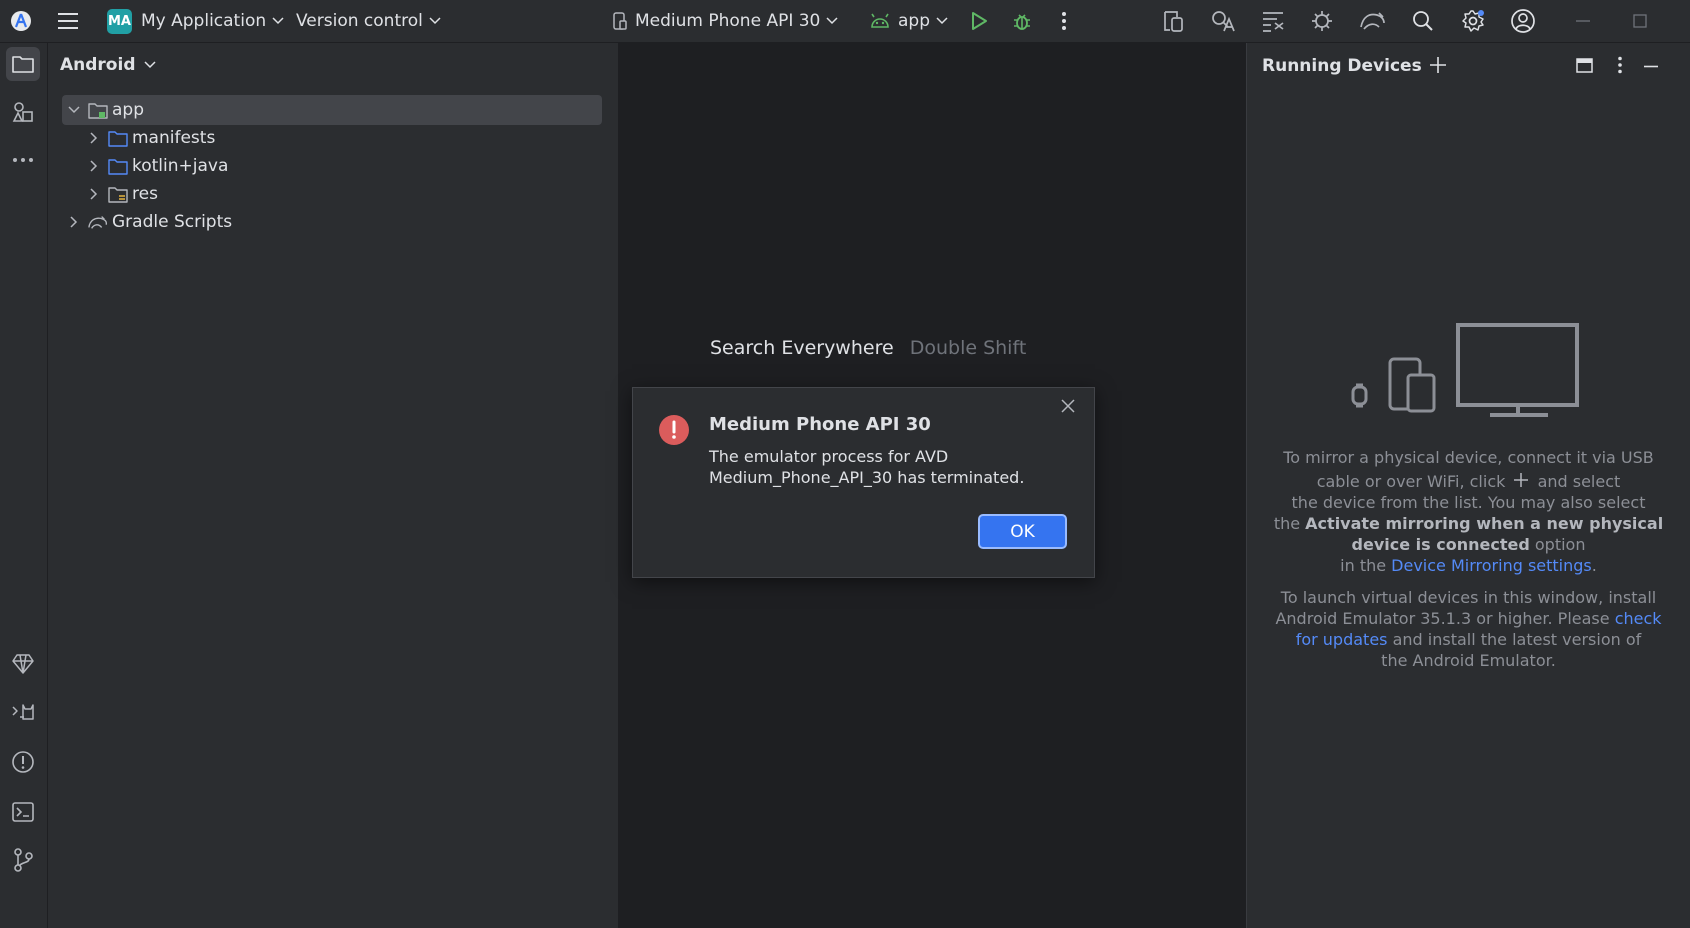 This screenshot has width=1690, height=928. What do you see at coordinates (1022, 21) in the screenshot?
I see `debug-icon` at bounding box center [1022, 21].